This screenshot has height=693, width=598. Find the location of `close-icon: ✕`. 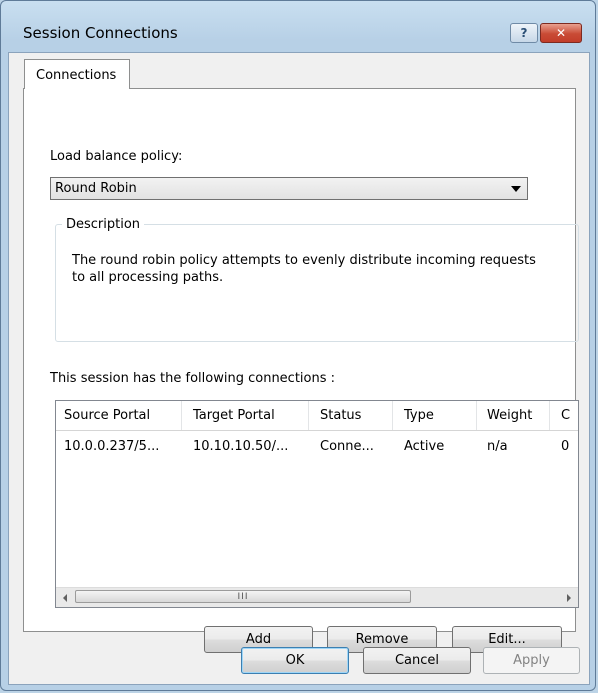

close-icon: ✕ is located at coordinates (561, 33).